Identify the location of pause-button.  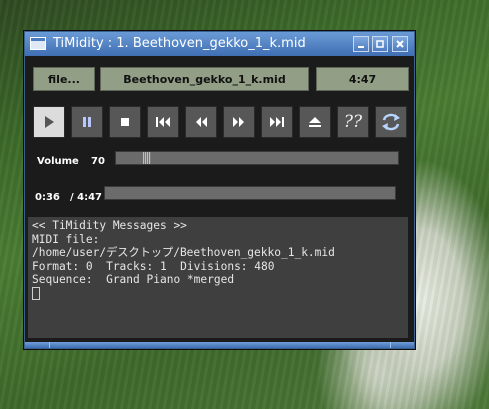
(87, 122).